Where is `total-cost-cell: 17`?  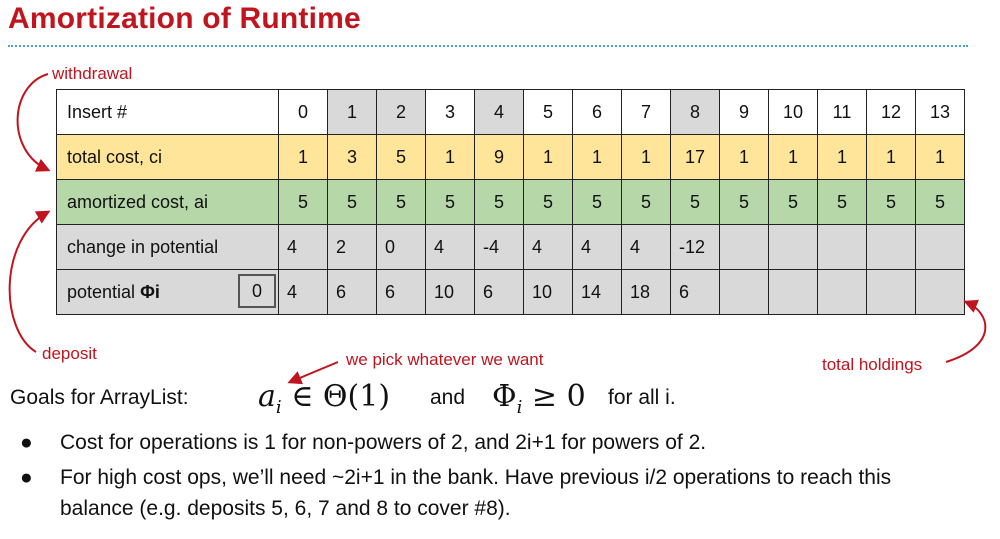 total-cost-cell: 17 is located at coordinates (695, 157).